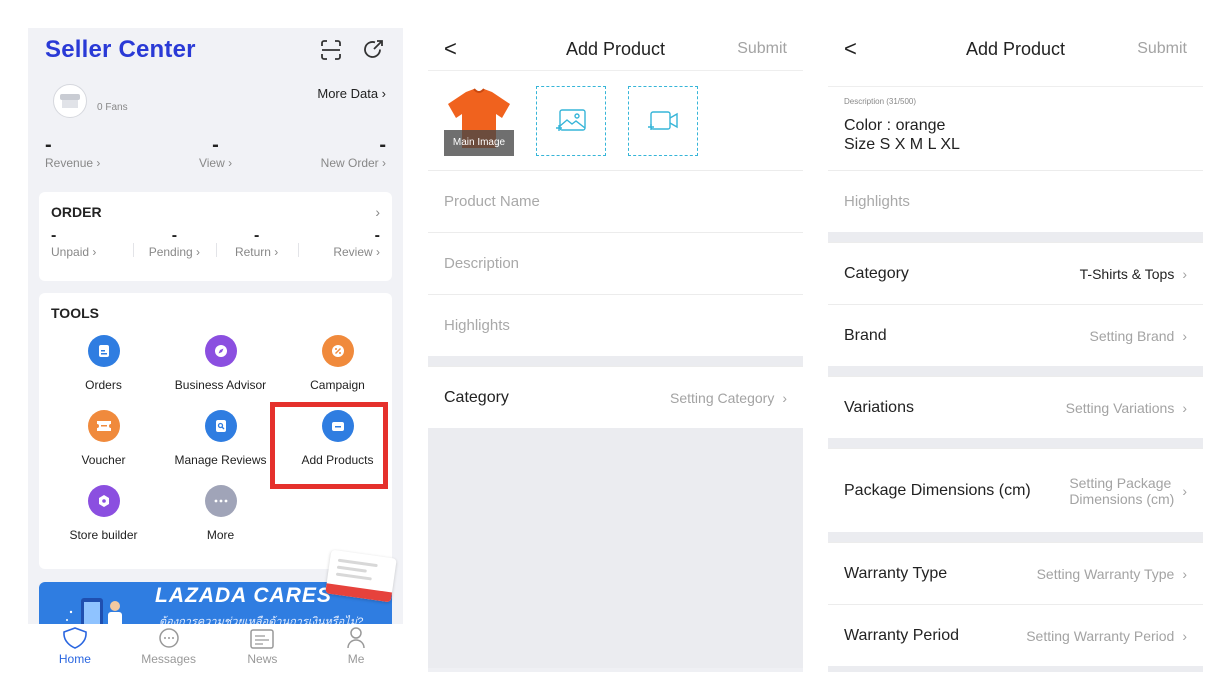 The height and width of the screenshot is (700, 1230). I want to click on order-pending: - Pending ›, so click(174, 243).